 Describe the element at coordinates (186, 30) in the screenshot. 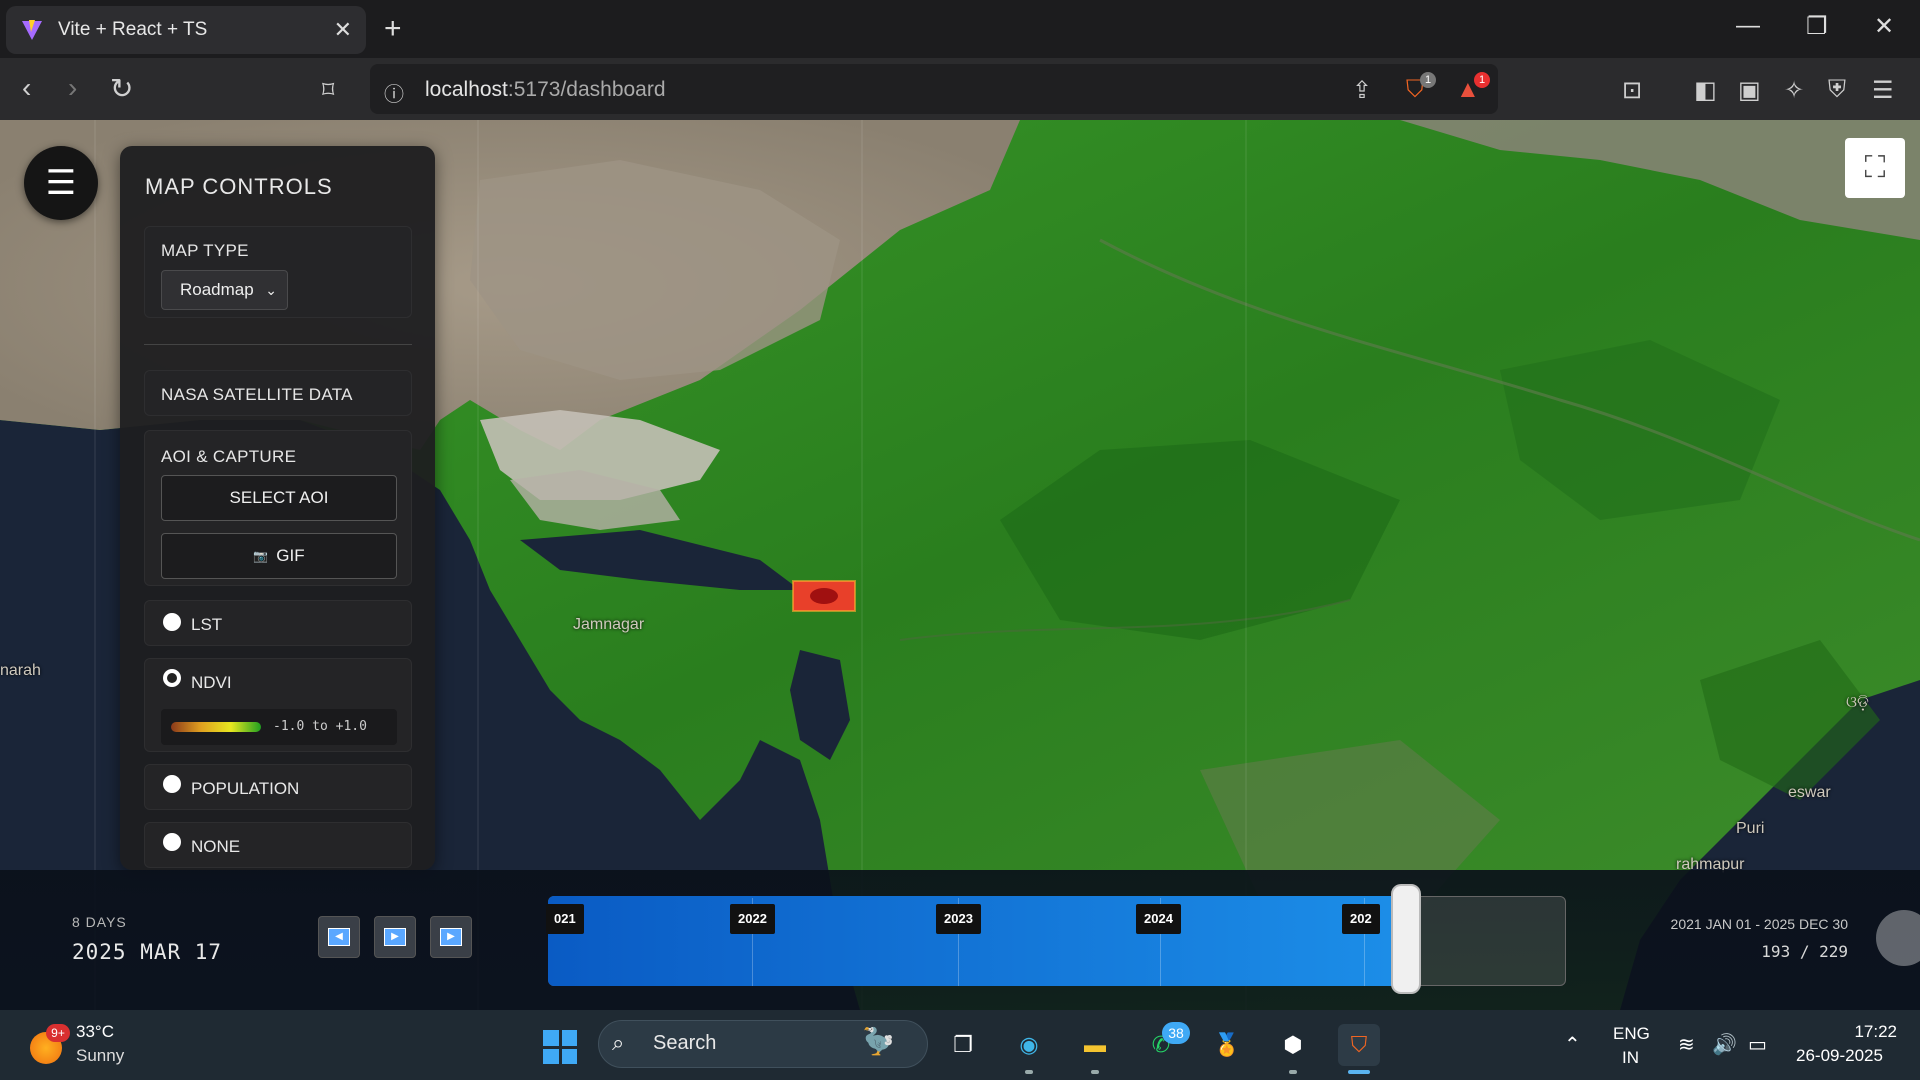

I see `browser-tab: Vite + React + TS ✕` at that location.